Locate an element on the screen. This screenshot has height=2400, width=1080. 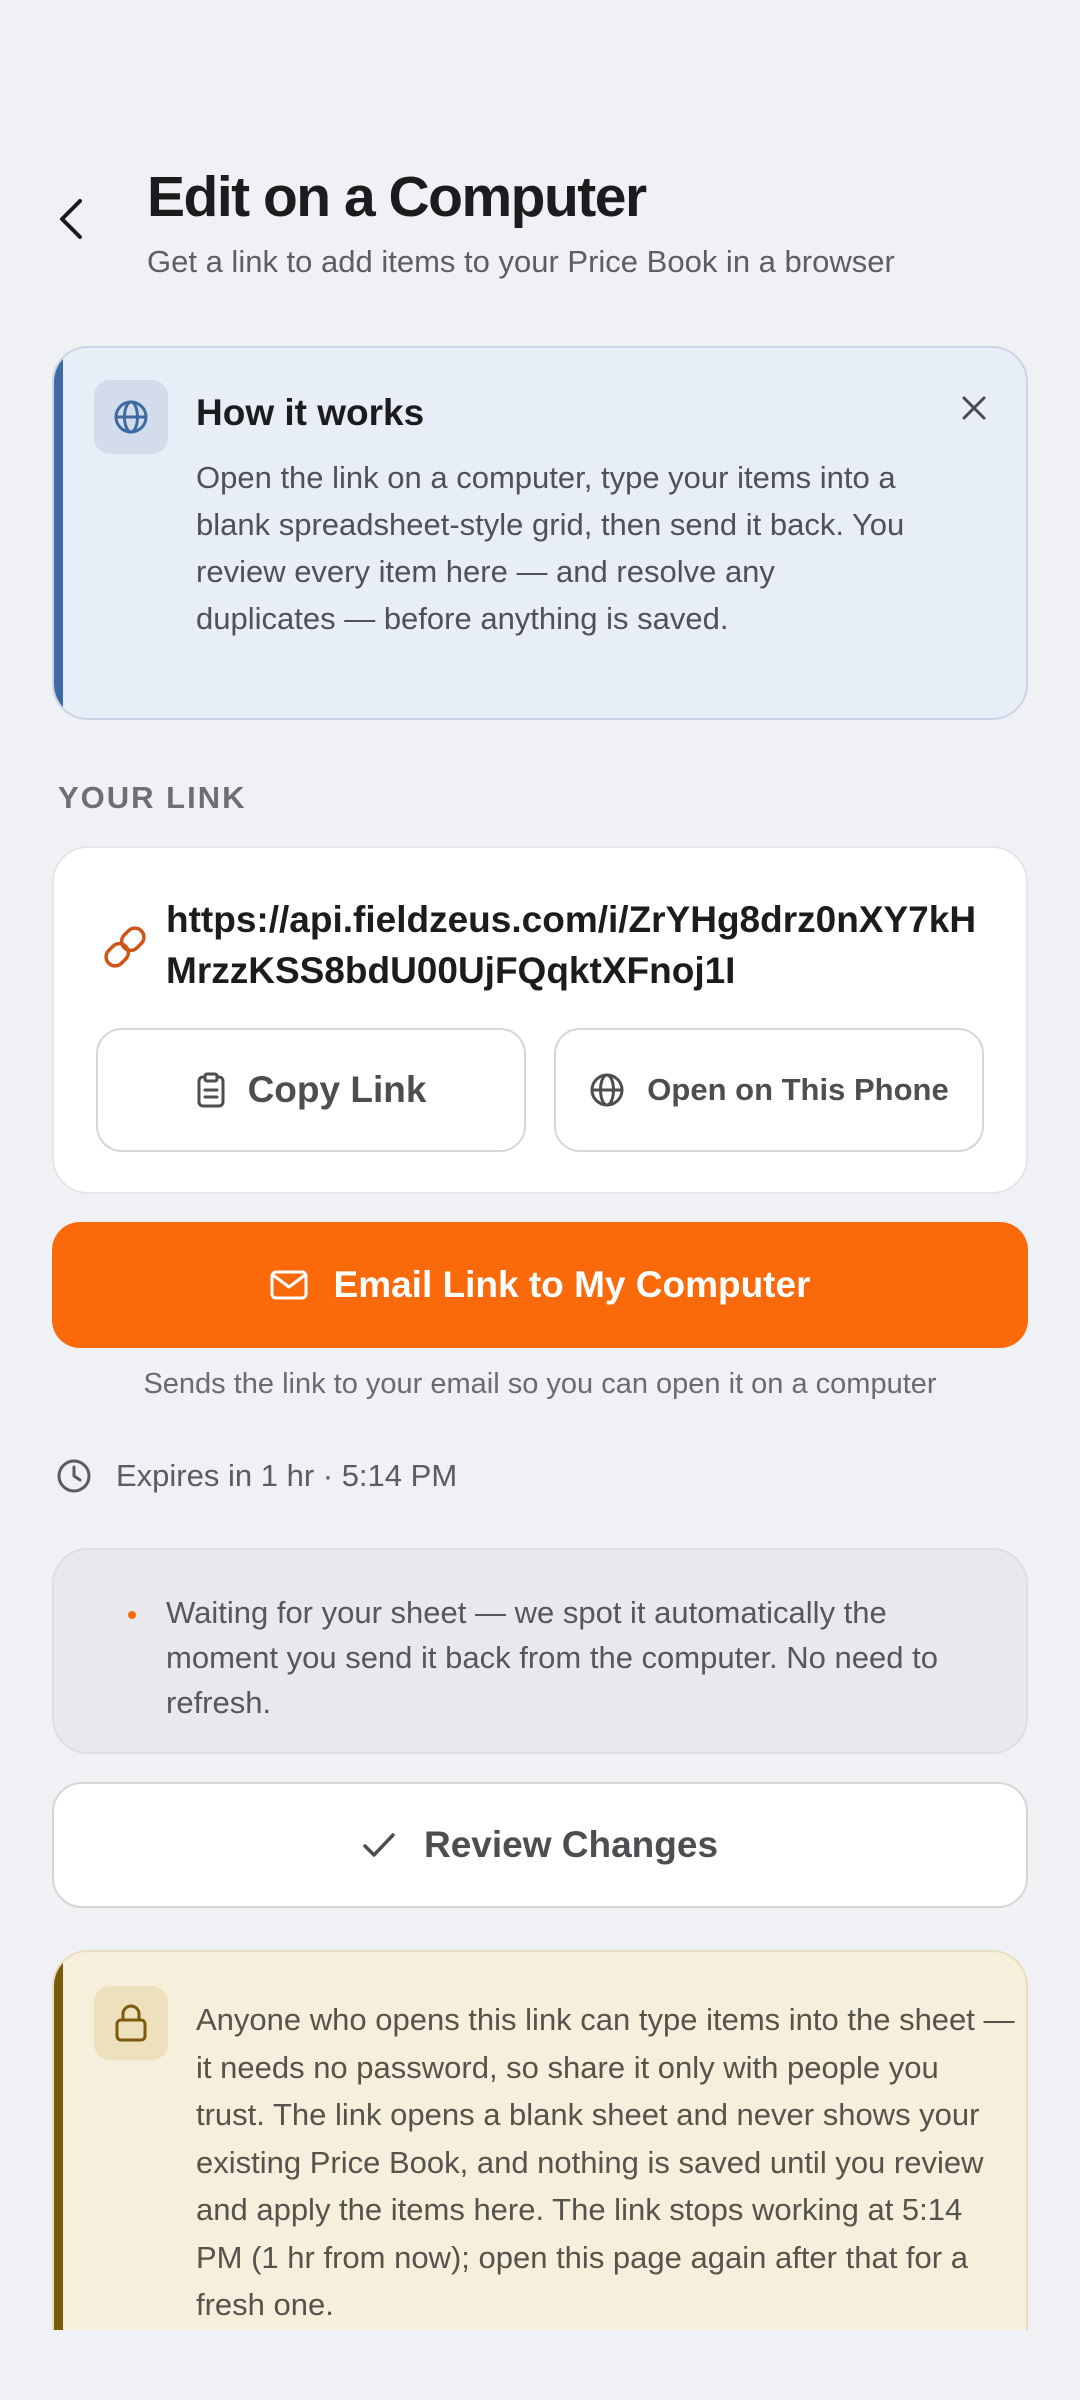
email-link-label: Email Link to My Computer is located at coordinates (572, 1284).